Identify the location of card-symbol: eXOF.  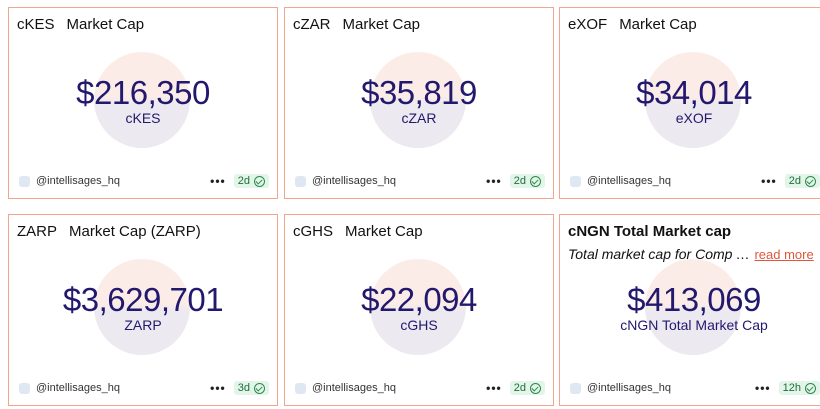
(588, 24).